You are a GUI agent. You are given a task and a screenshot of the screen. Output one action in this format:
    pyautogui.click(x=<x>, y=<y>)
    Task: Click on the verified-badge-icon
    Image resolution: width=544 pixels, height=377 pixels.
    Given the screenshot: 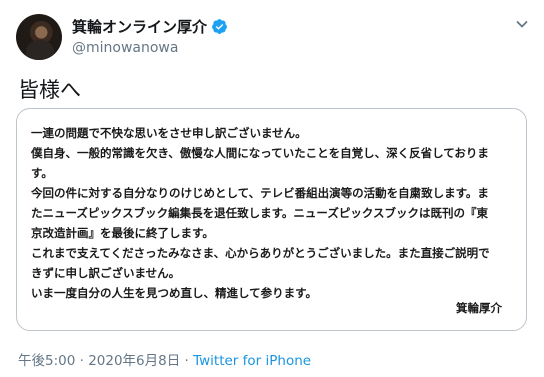 What is the action you would take?
    pyautogui.click(x=219, y=26)
    